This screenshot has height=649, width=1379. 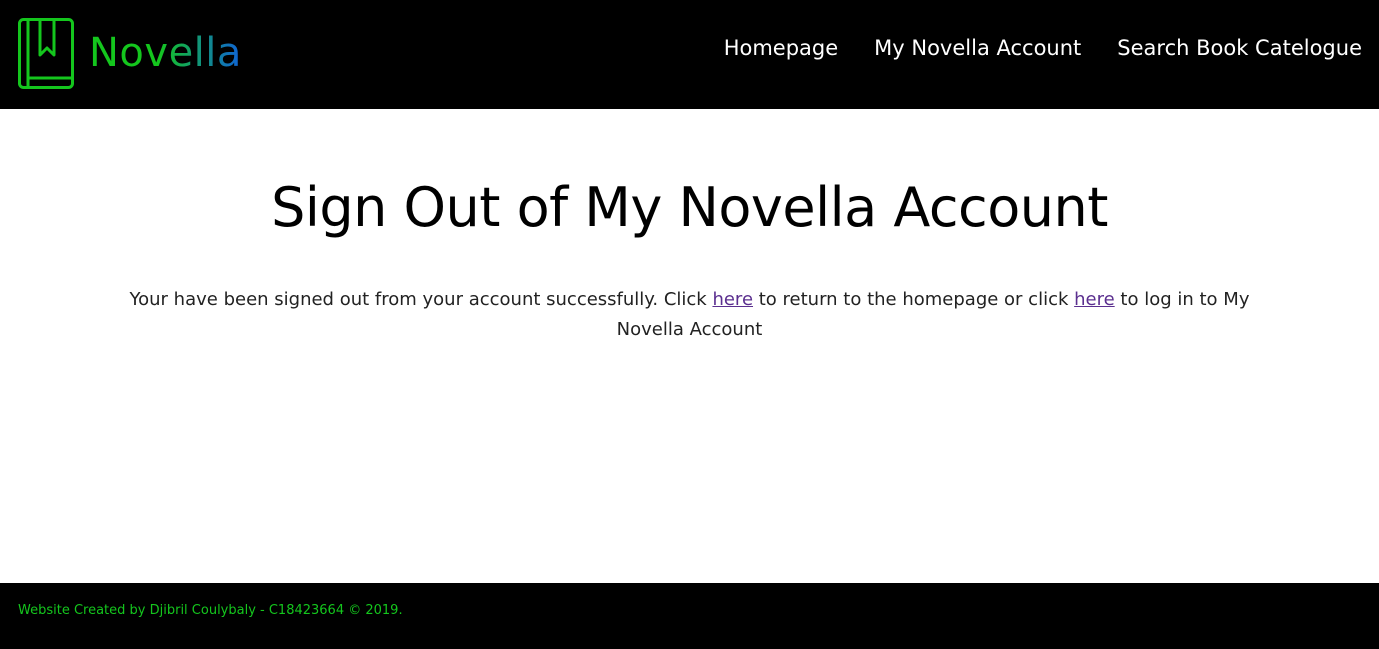 What do you see at coordinates (732, 299) in the screenshot?
I see `return-homepage-link: here` at bounding box center [732, 299].